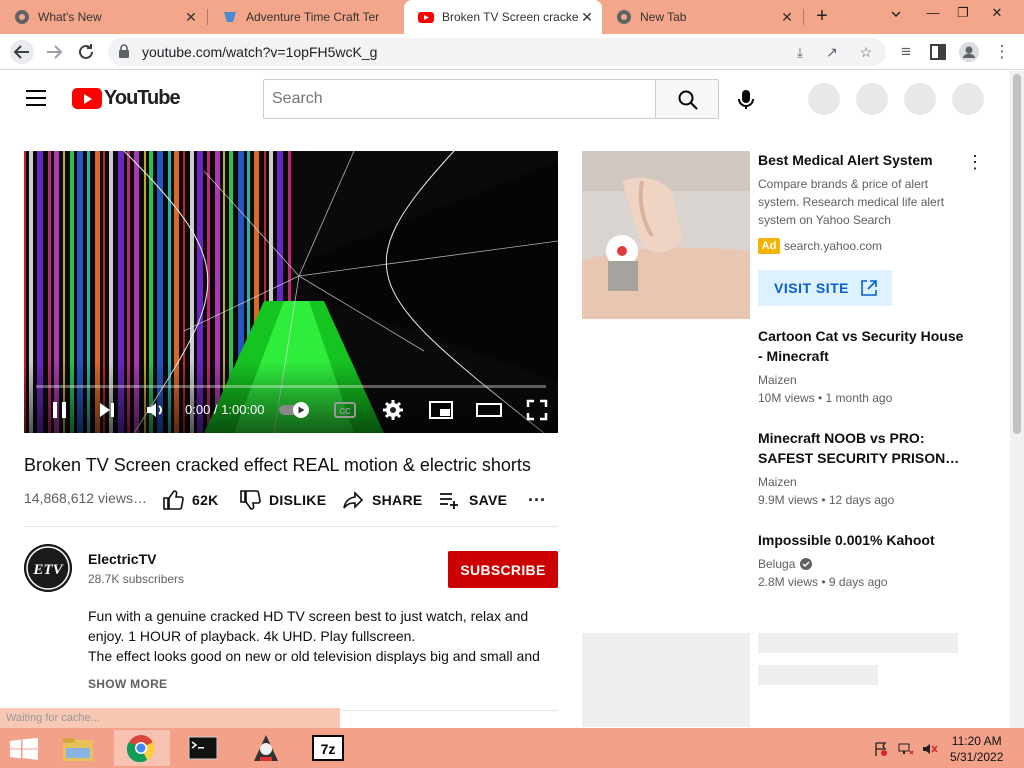 Image resolution: width=1024 pixels, height=768 pixels. What do you see at coordinates (295, 410) in the screenshot?
I see `autoplay-toggle` at bounding box center [295, 410].